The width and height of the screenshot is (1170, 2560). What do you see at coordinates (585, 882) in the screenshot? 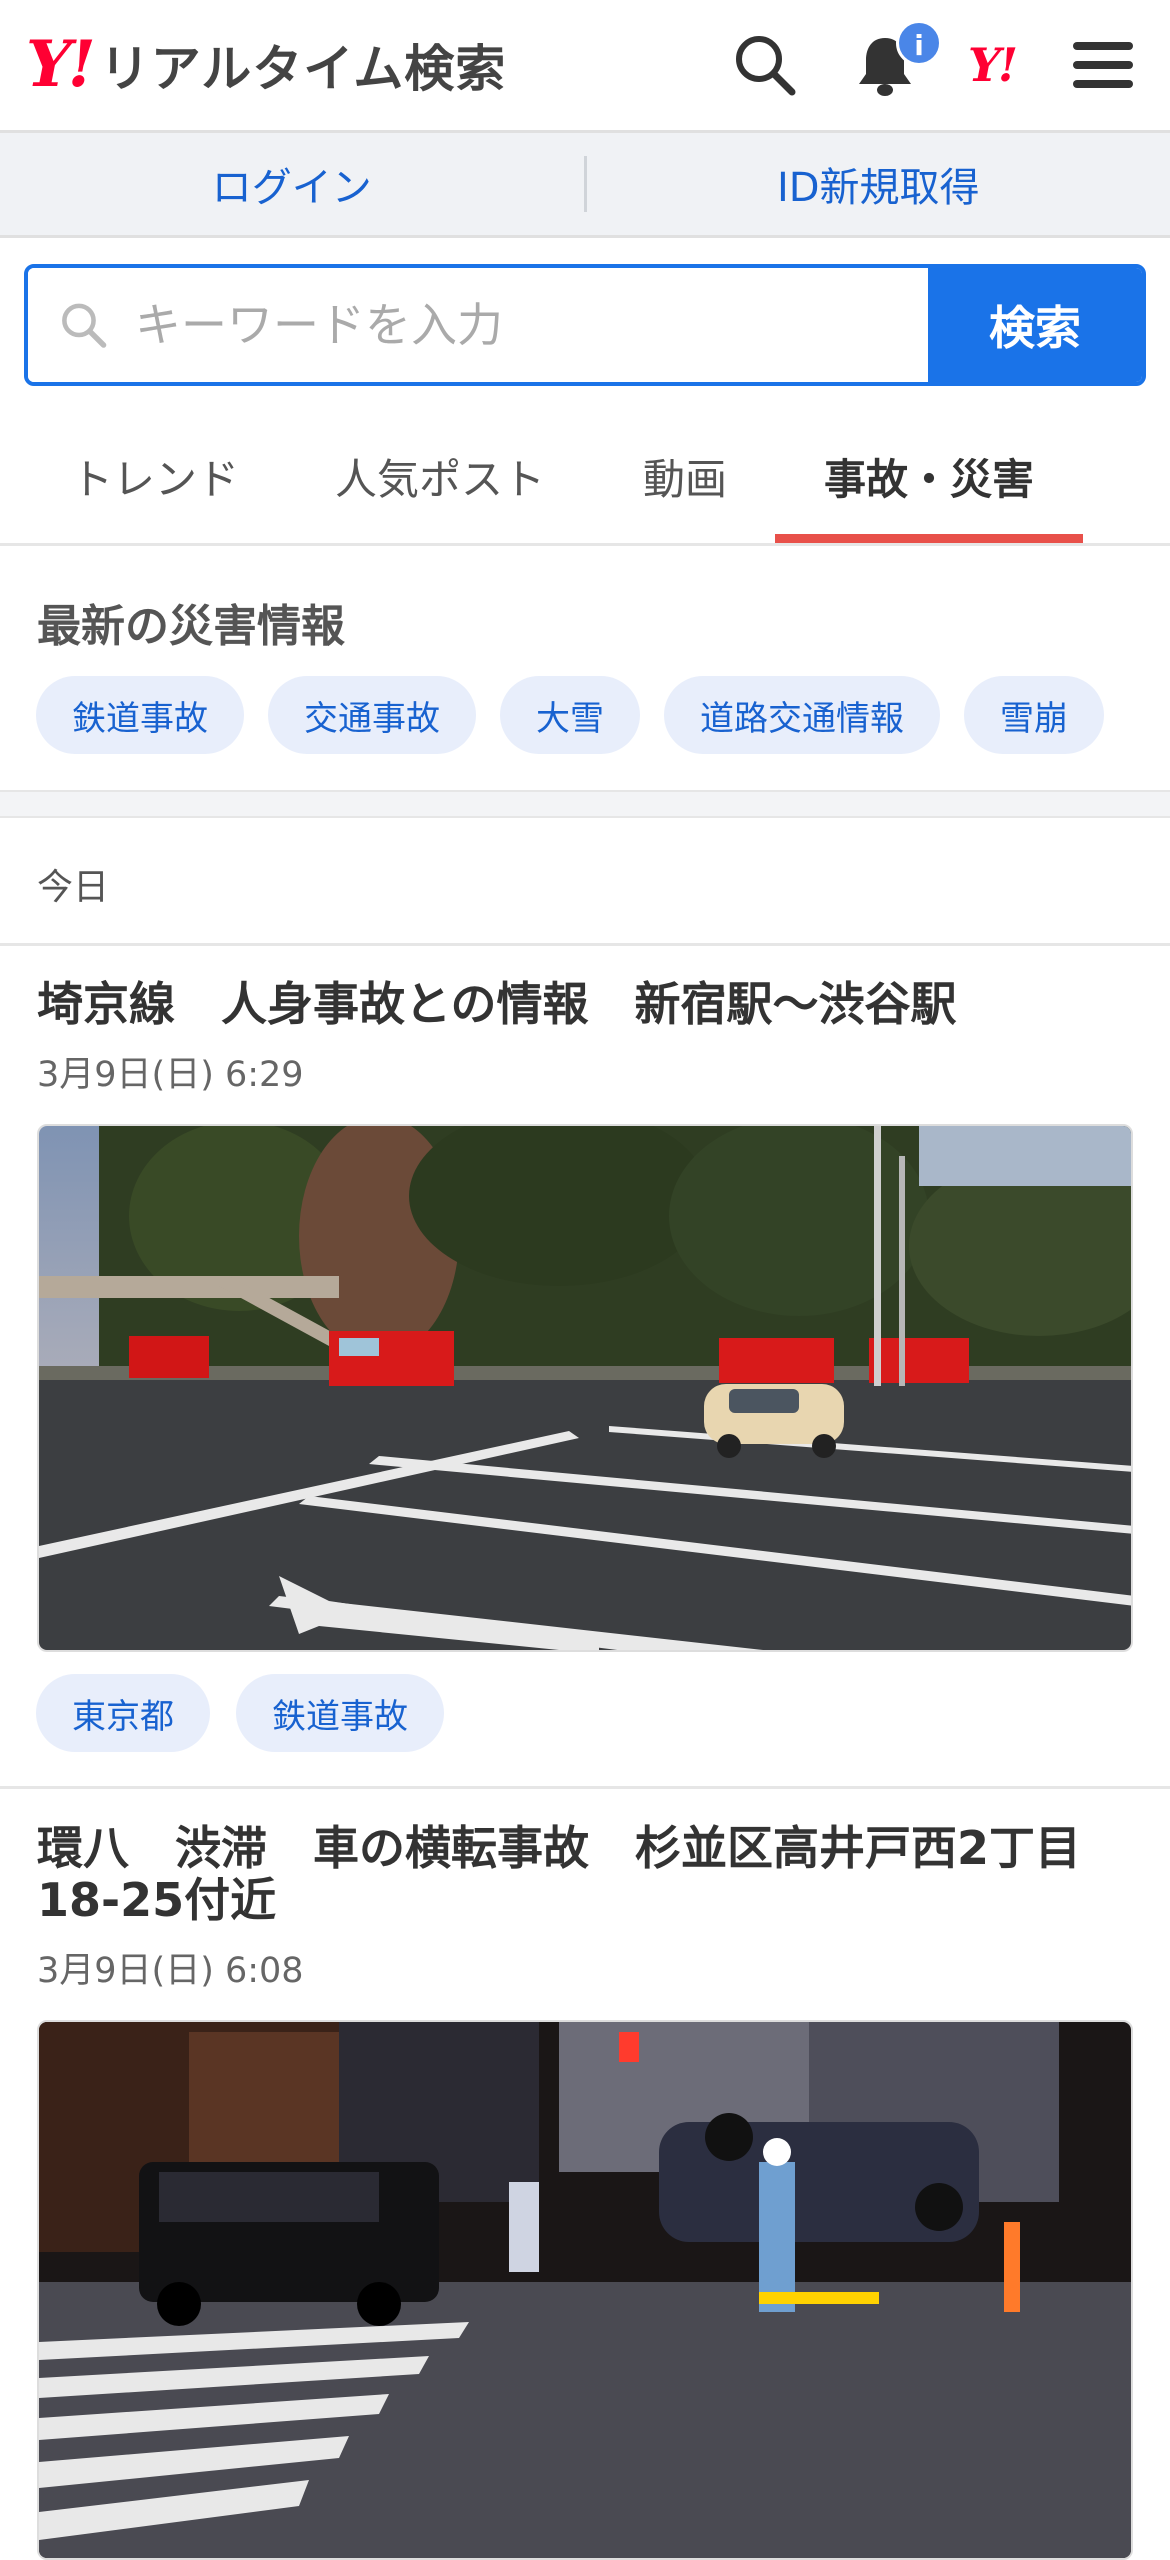
I see `date-heading: 今日` at bounding box center [585, 882].